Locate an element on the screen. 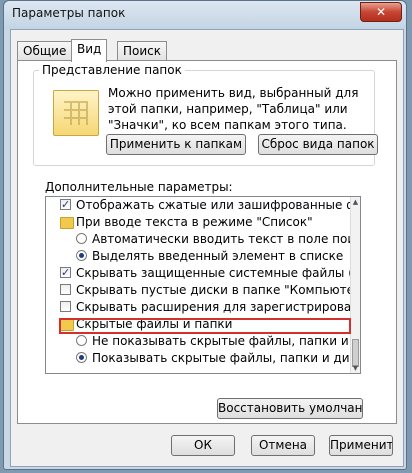  dont-show-hidden-radio is located at coordinates (81, 340).